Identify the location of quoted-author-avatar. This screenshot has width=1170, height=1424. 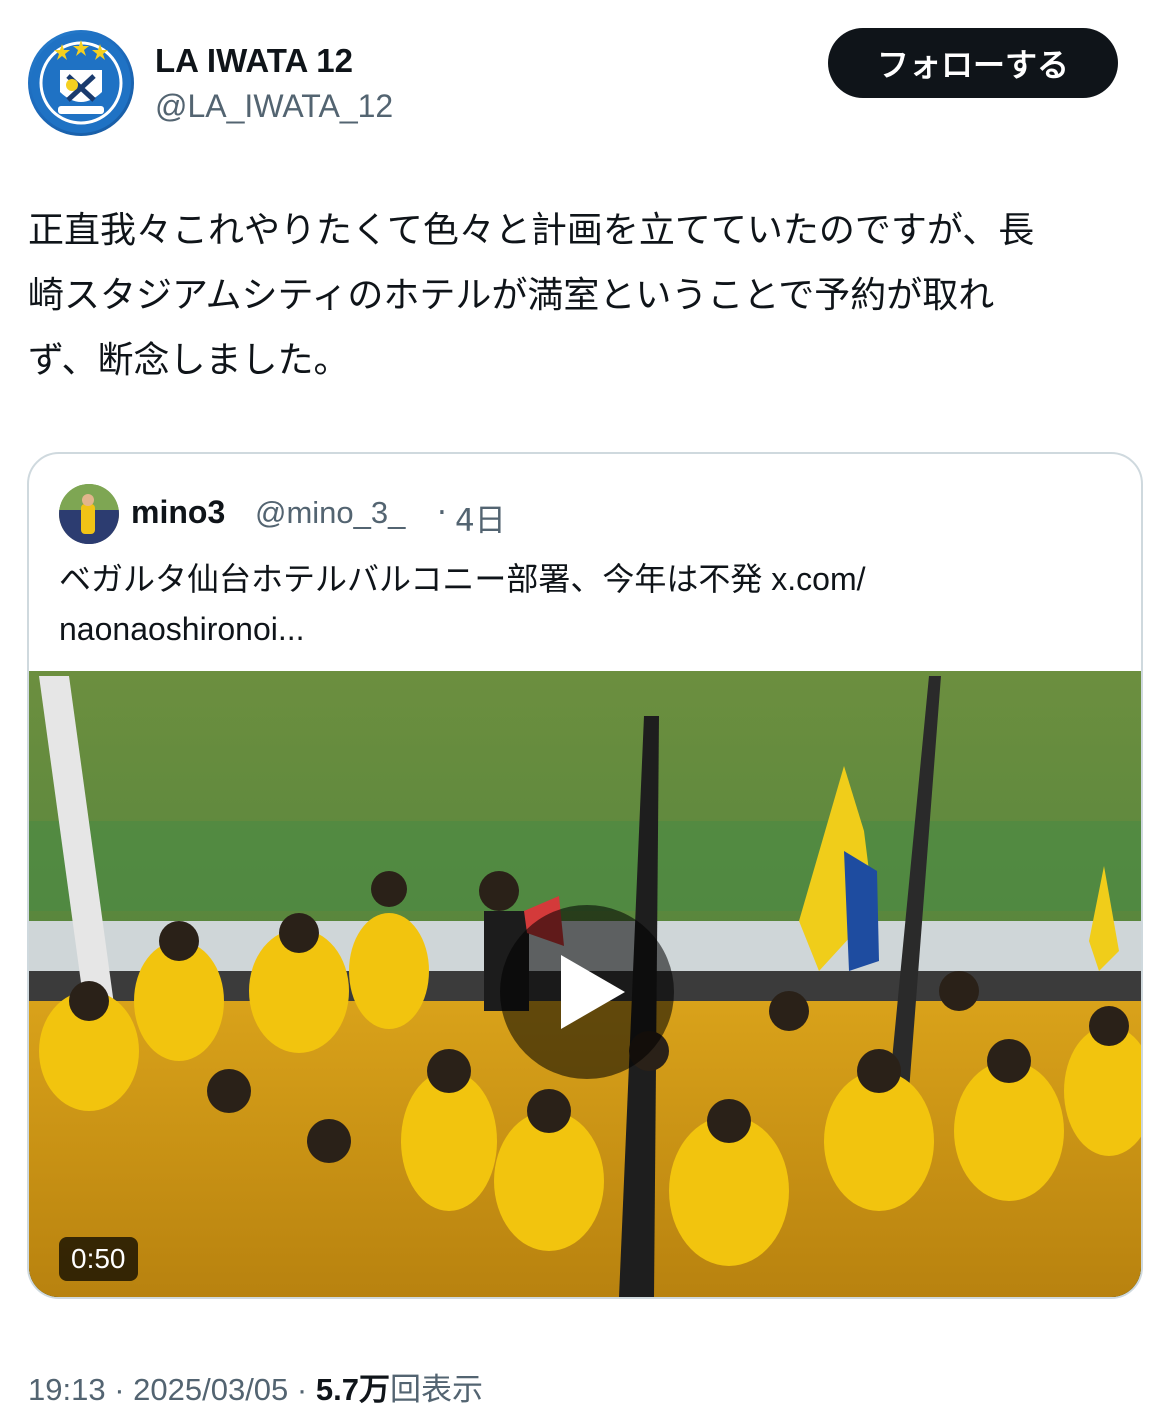
(89, 514).